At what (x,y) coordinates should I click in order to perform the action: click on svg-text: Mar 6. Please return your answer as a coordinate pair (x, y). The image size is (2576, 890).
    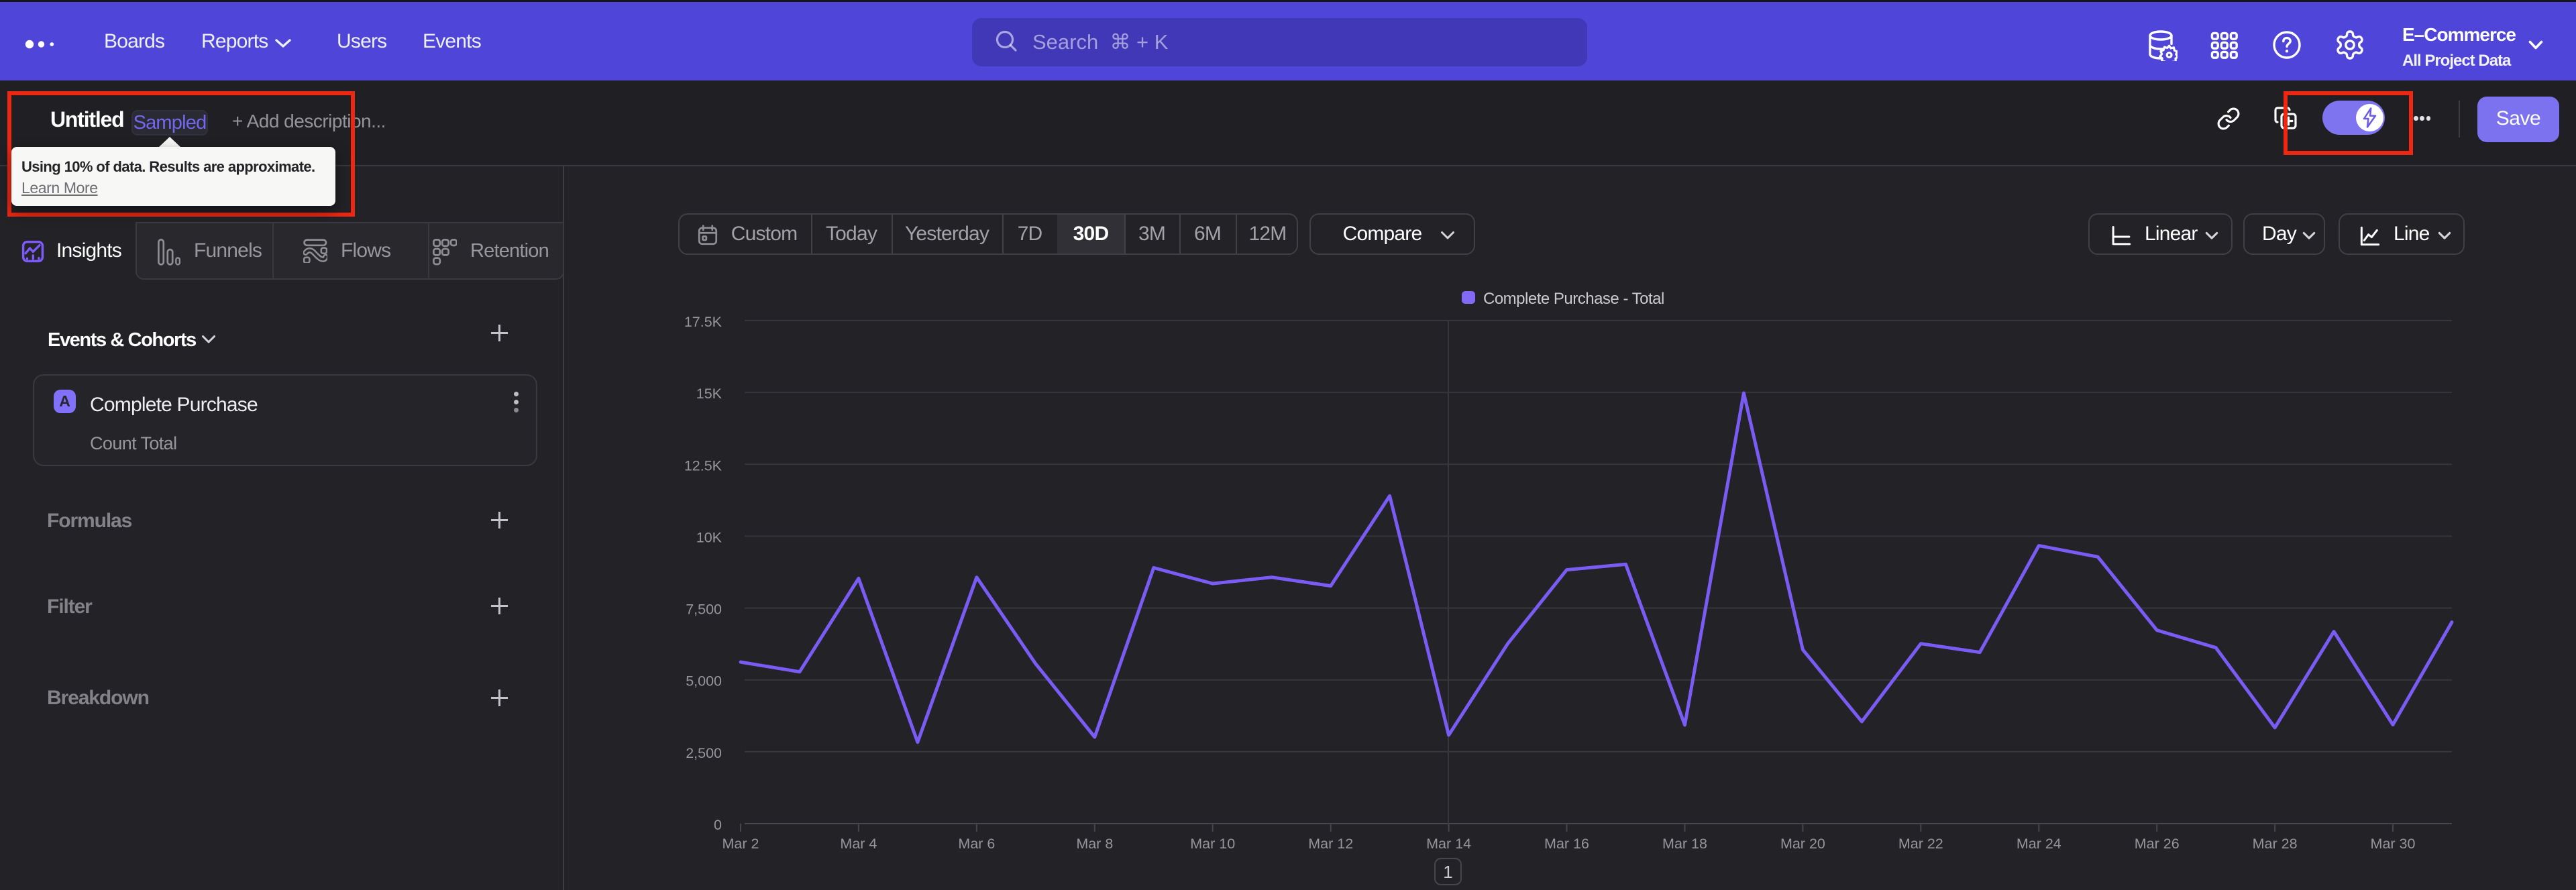
    Looking at the image, I should click on (976, 844).